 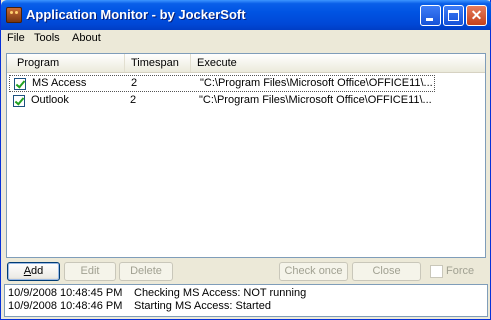 I want to click on column-header-program: Program, so click(x=66, y=63).